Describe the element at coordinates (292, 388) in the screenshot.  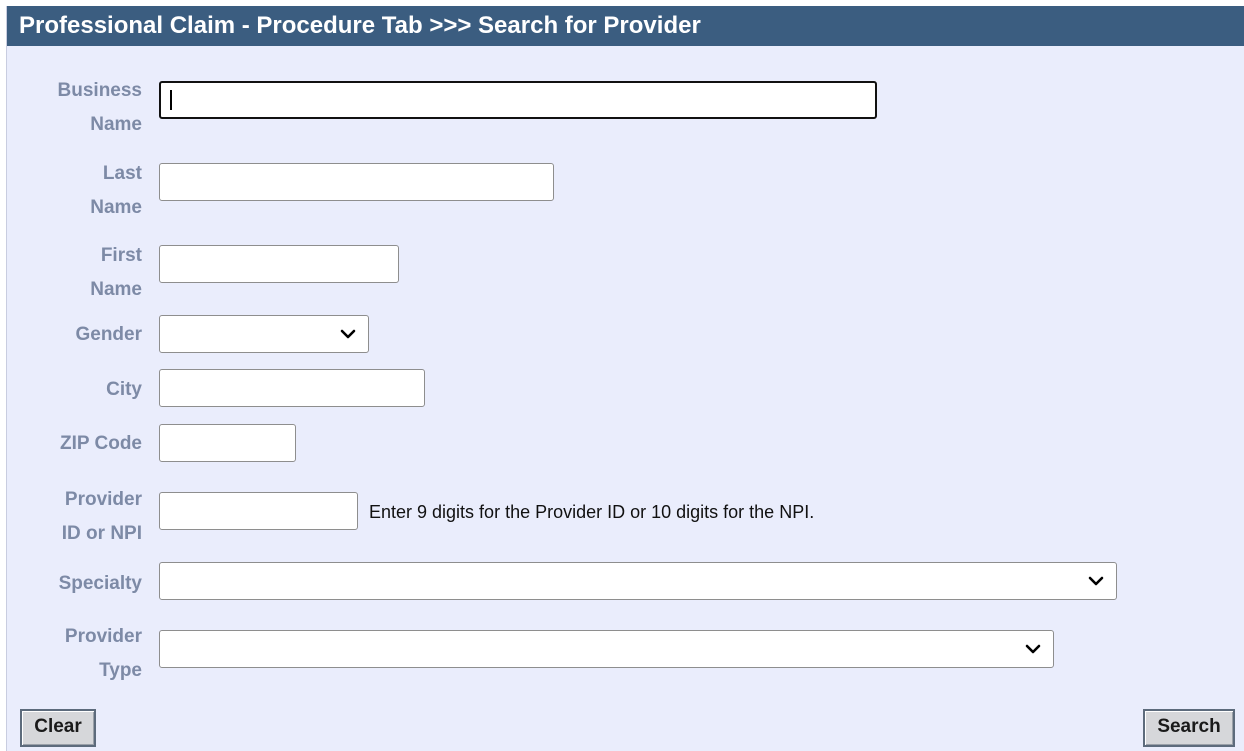
I see `city-input` at that location.